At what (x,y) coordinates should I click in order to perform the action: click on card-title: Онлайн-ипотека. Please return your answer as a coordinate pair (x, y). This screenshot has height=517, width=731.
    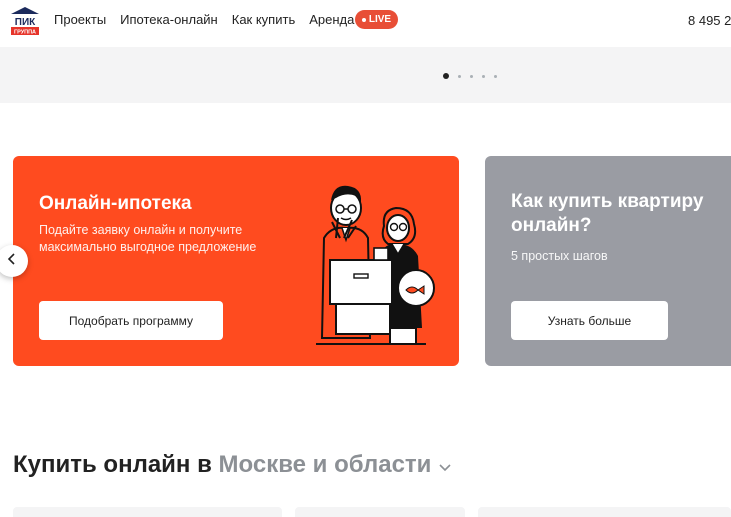
    Looking at the image, I should click on (115, 203).